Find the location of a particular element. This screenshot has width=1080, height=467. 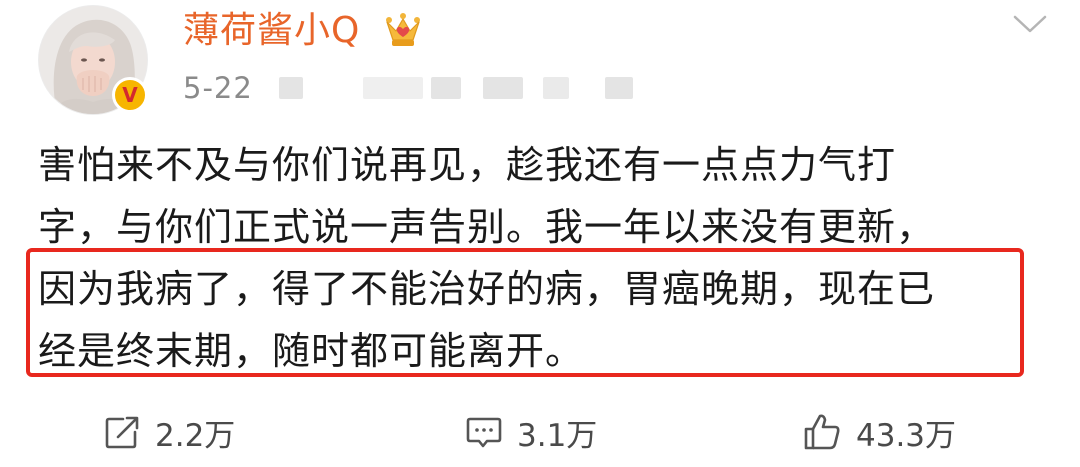

like-count: 43.3万 is located at coordinates (906, 435).